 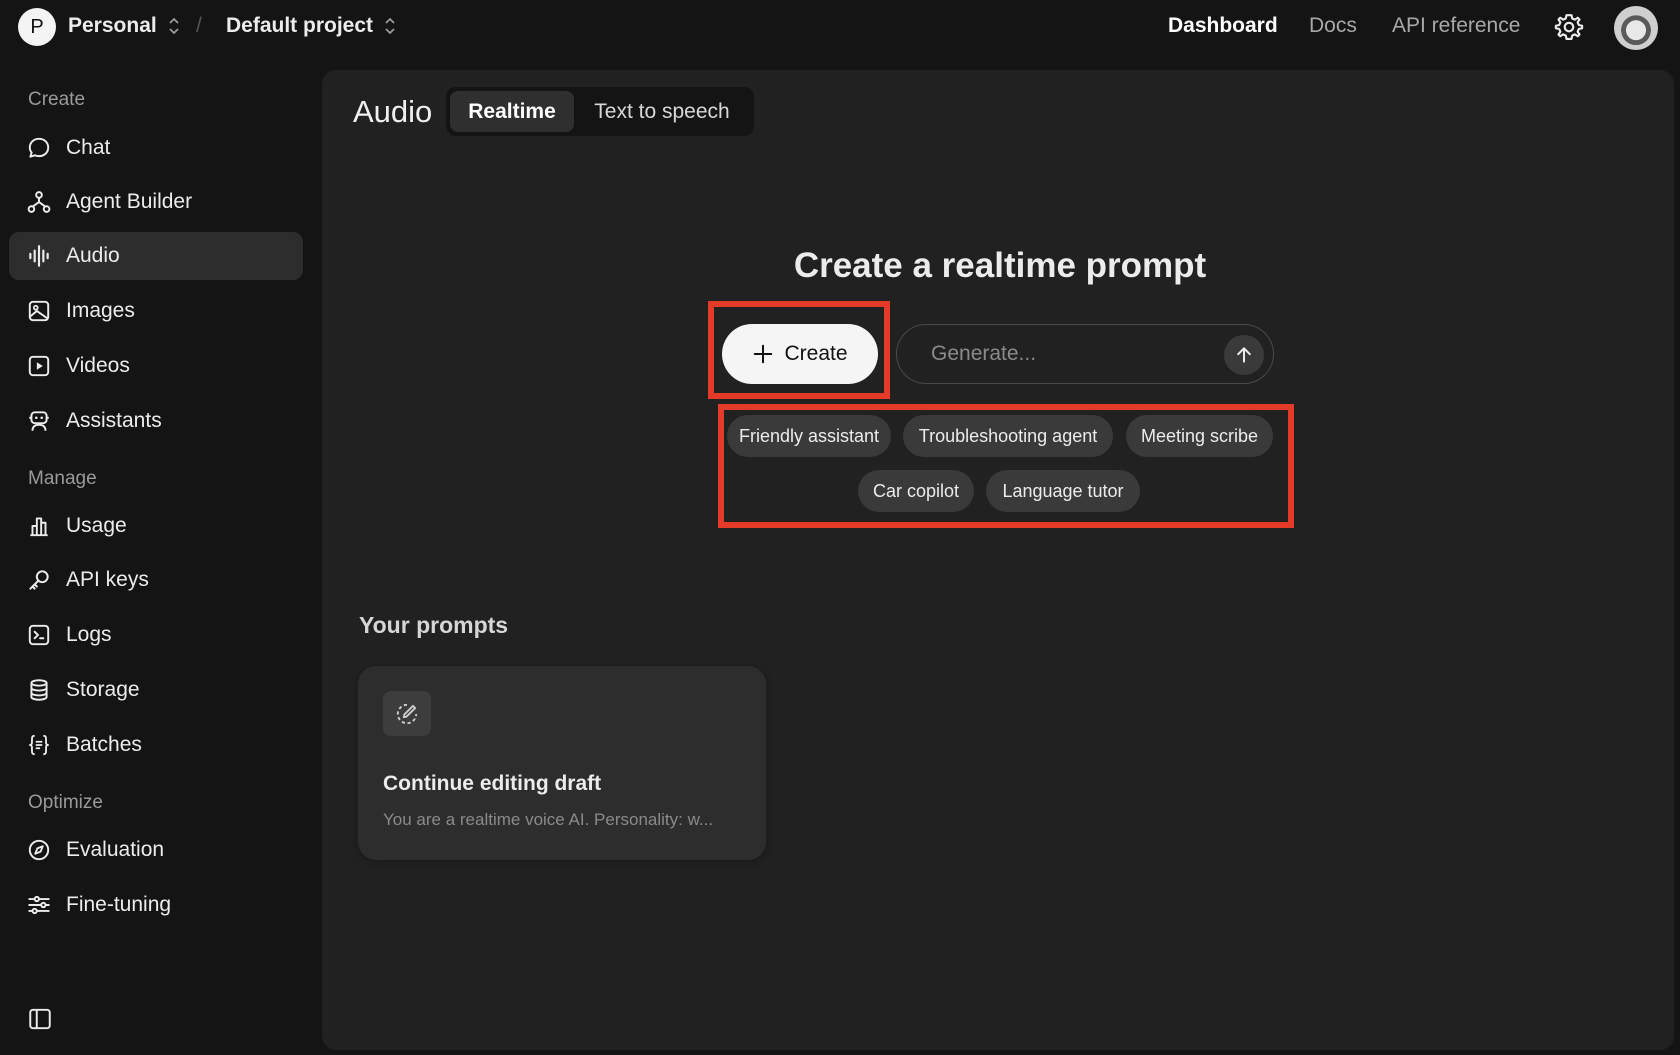 I want to click on database-icon, so click(x=39, y=690).